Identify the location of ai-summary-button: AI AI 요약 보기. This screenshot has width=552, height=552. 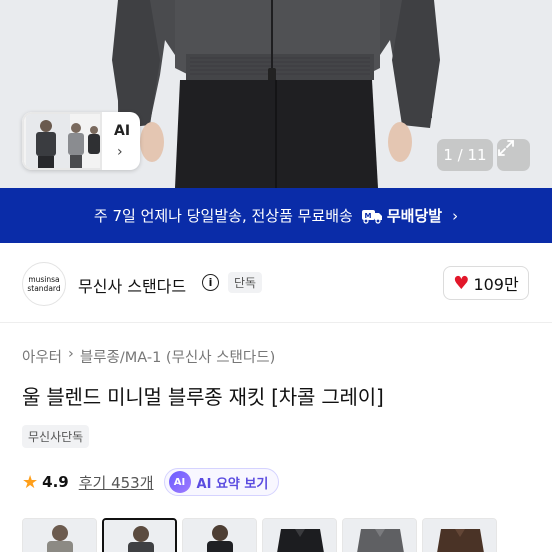
(221, 482).